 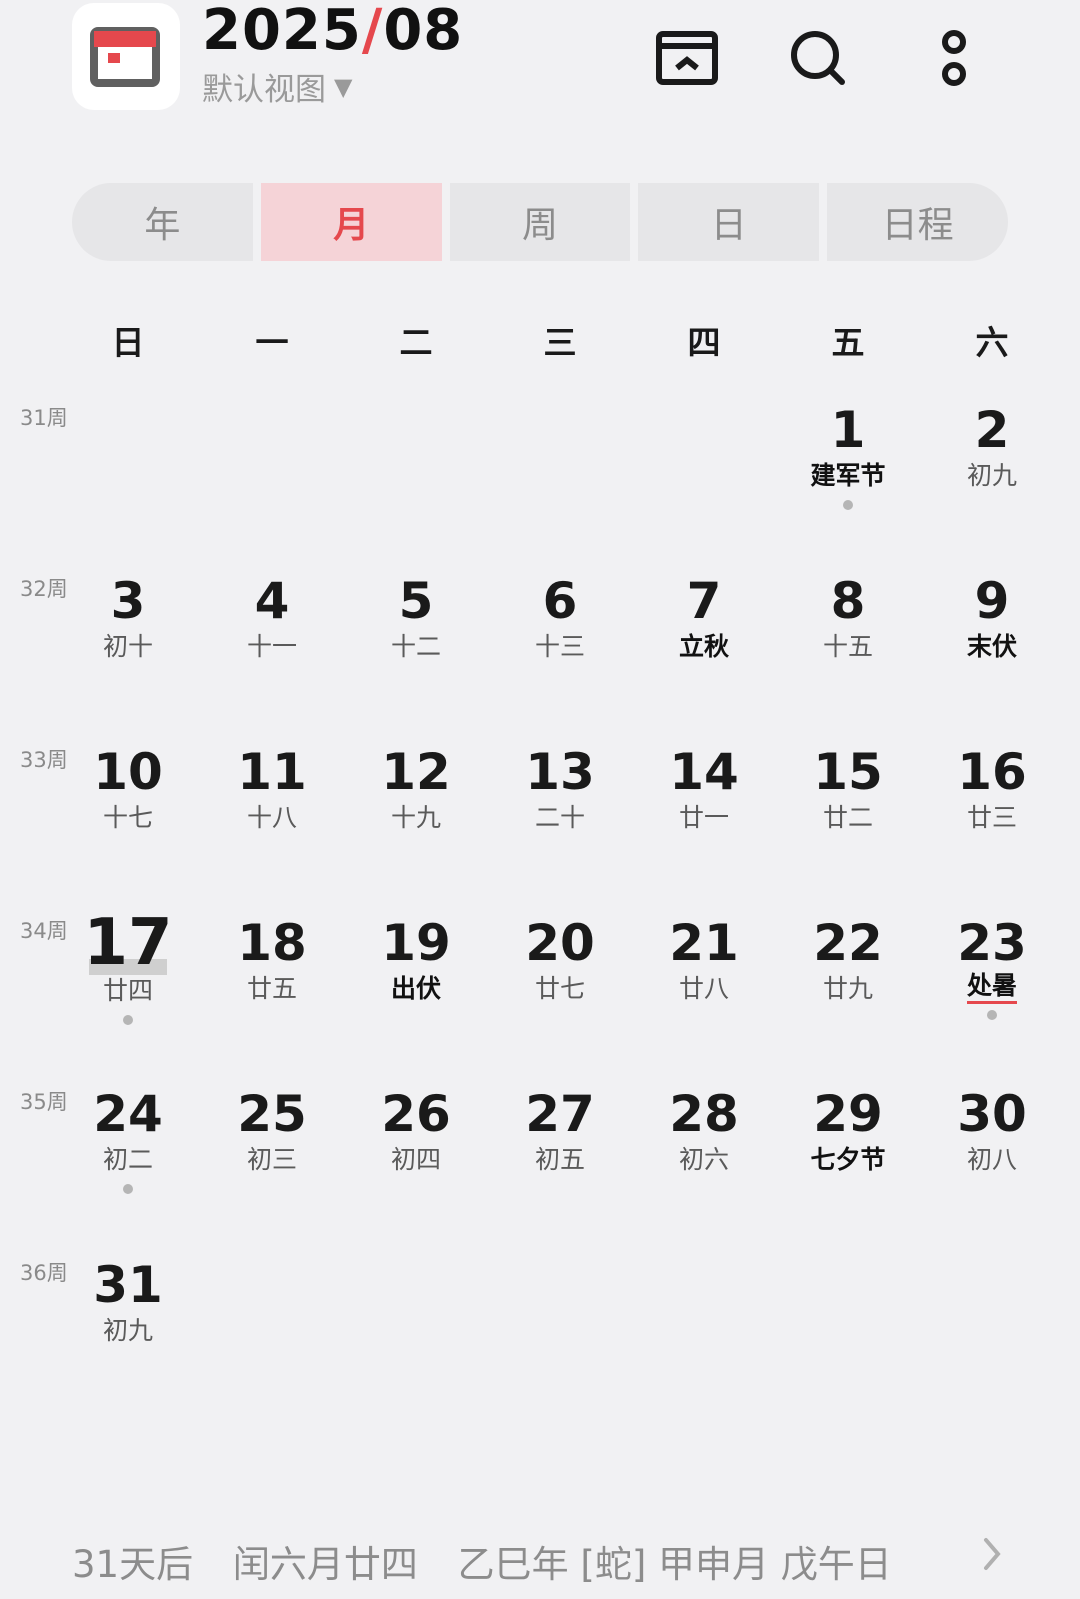 What do you see at coordinates (416, 817) in the screenshot?
I see `day-cell: 12 十九` at bounding box center [416, 817].